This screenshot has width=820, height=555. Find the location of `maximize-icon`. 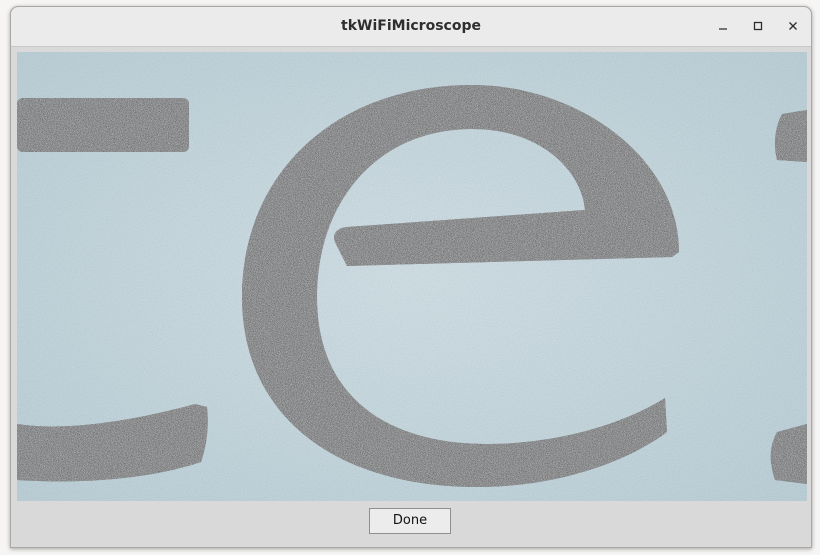

maximize-icon is located at coordinates (758, 26).